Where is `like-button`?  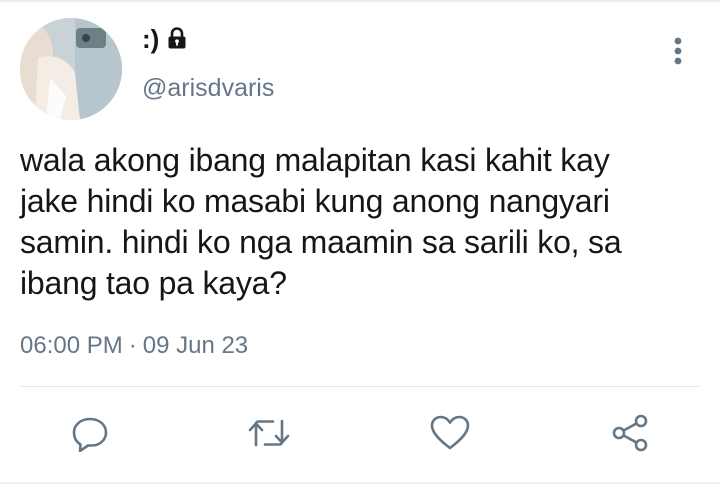
like-button is located at coordinates (450, 435).